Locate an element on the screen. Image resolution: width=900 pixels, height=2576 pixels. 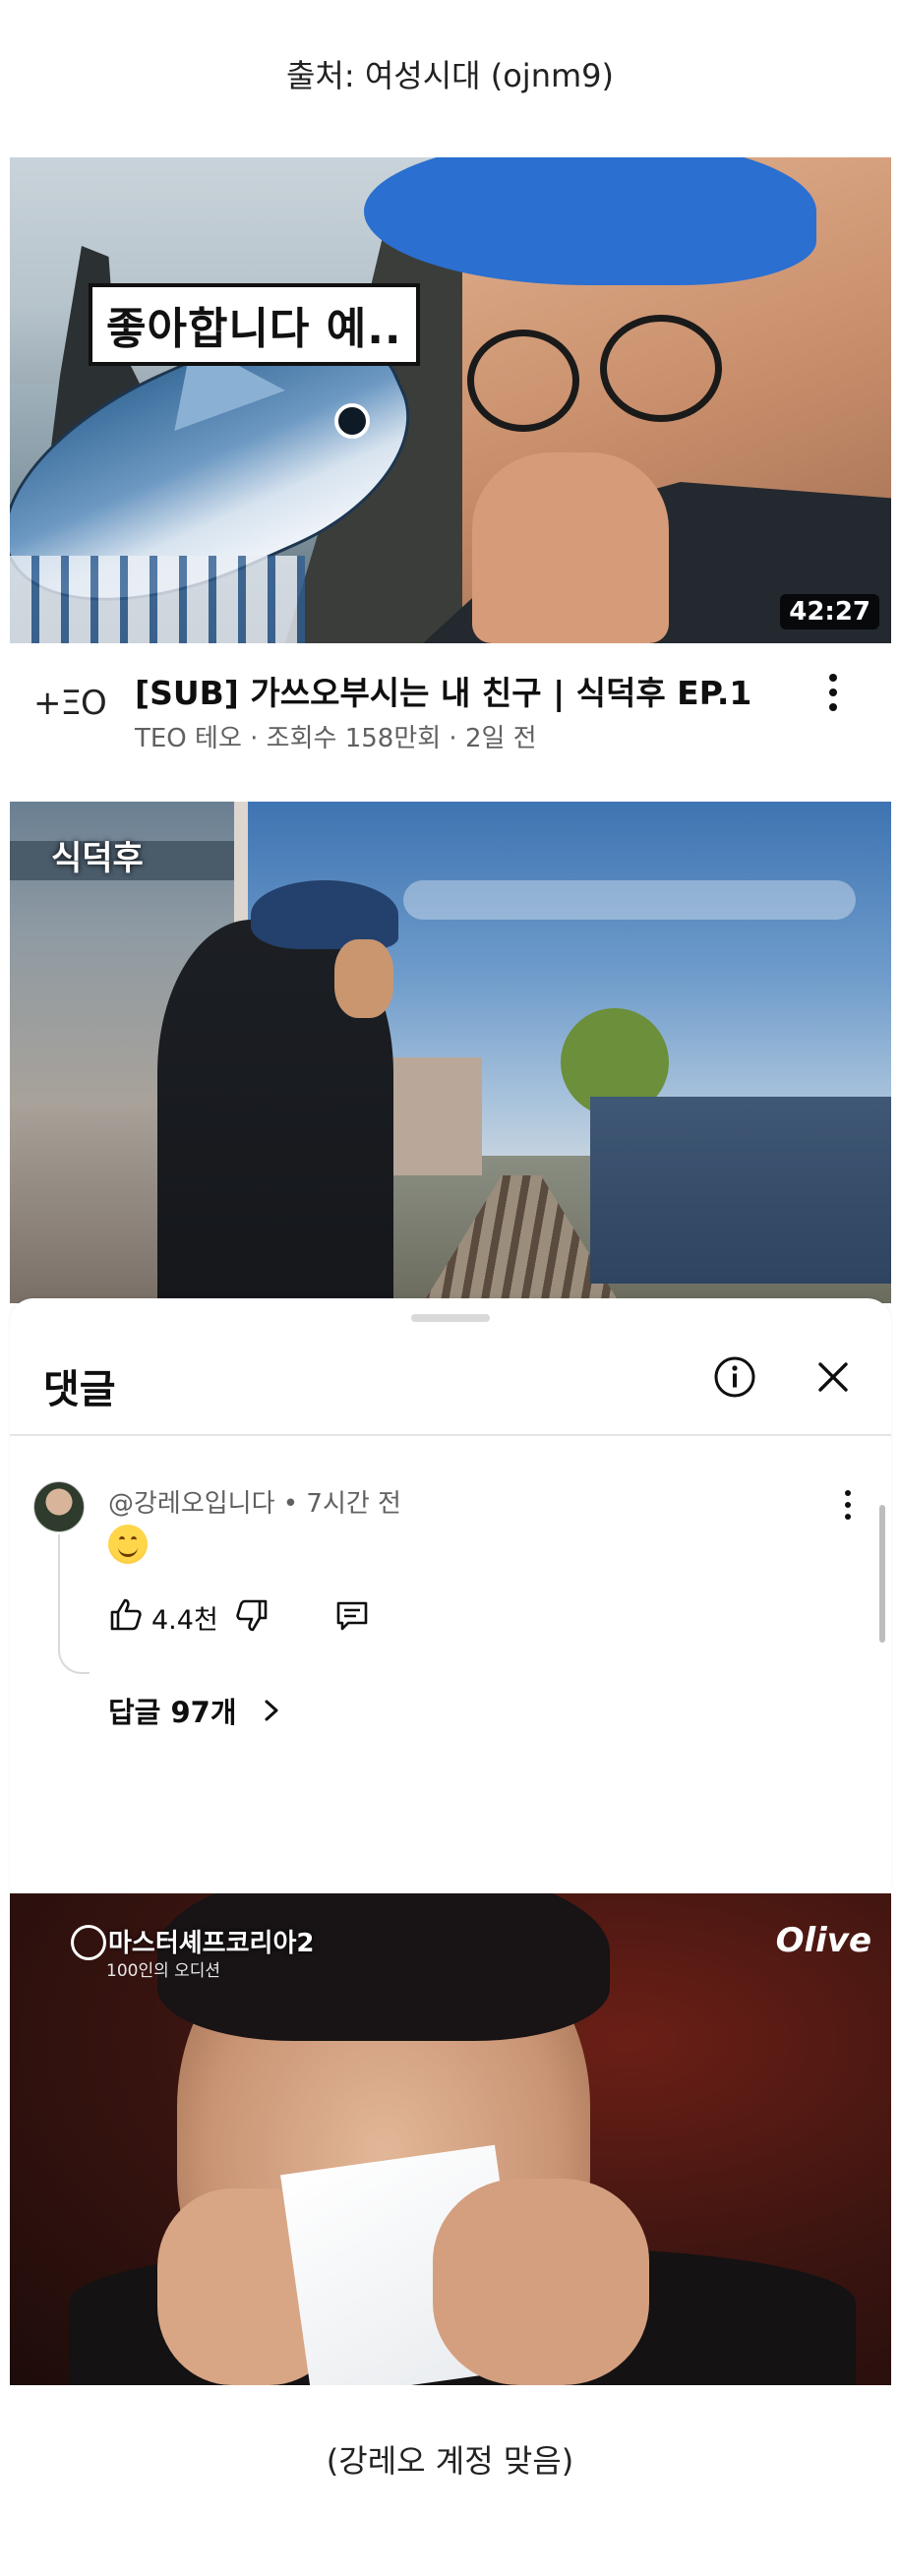
thumbnail-glasses-right is located at coordinates (661, 368).